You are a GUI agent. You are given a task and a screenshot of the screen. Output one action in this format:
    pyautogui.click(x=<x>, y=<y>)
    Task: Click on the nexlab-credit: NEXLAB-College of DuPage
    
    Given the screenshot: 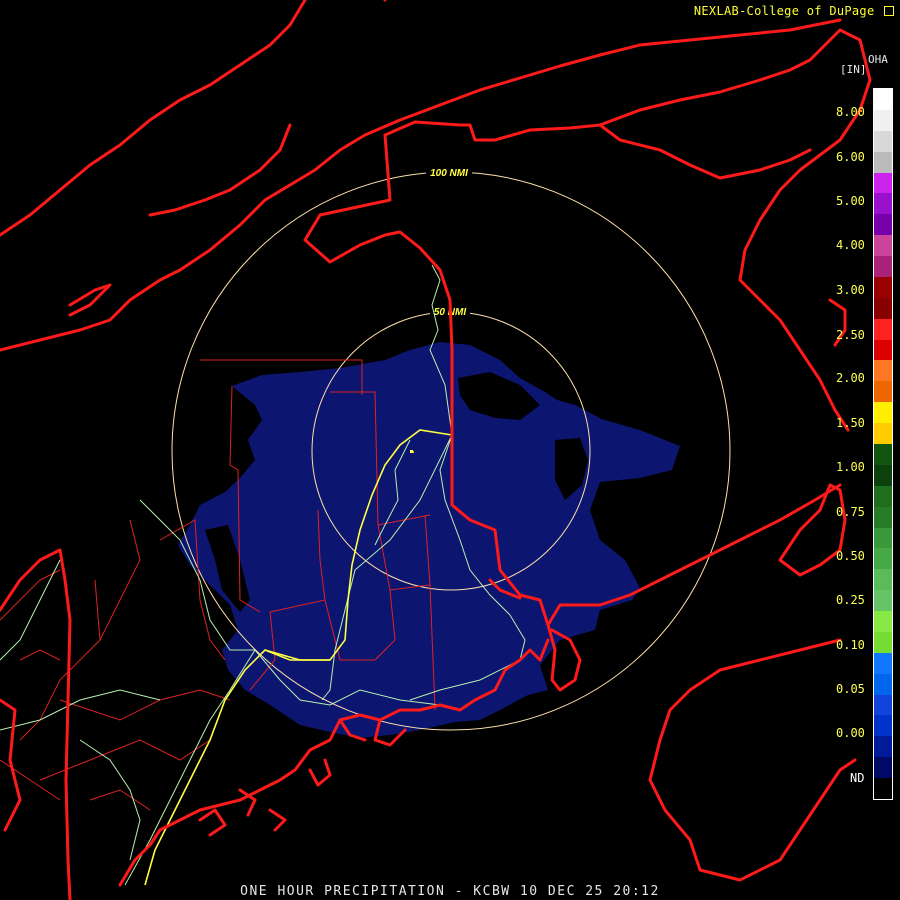 What is the action you would take?
    pyautogui.click(x=794, y=11)
    